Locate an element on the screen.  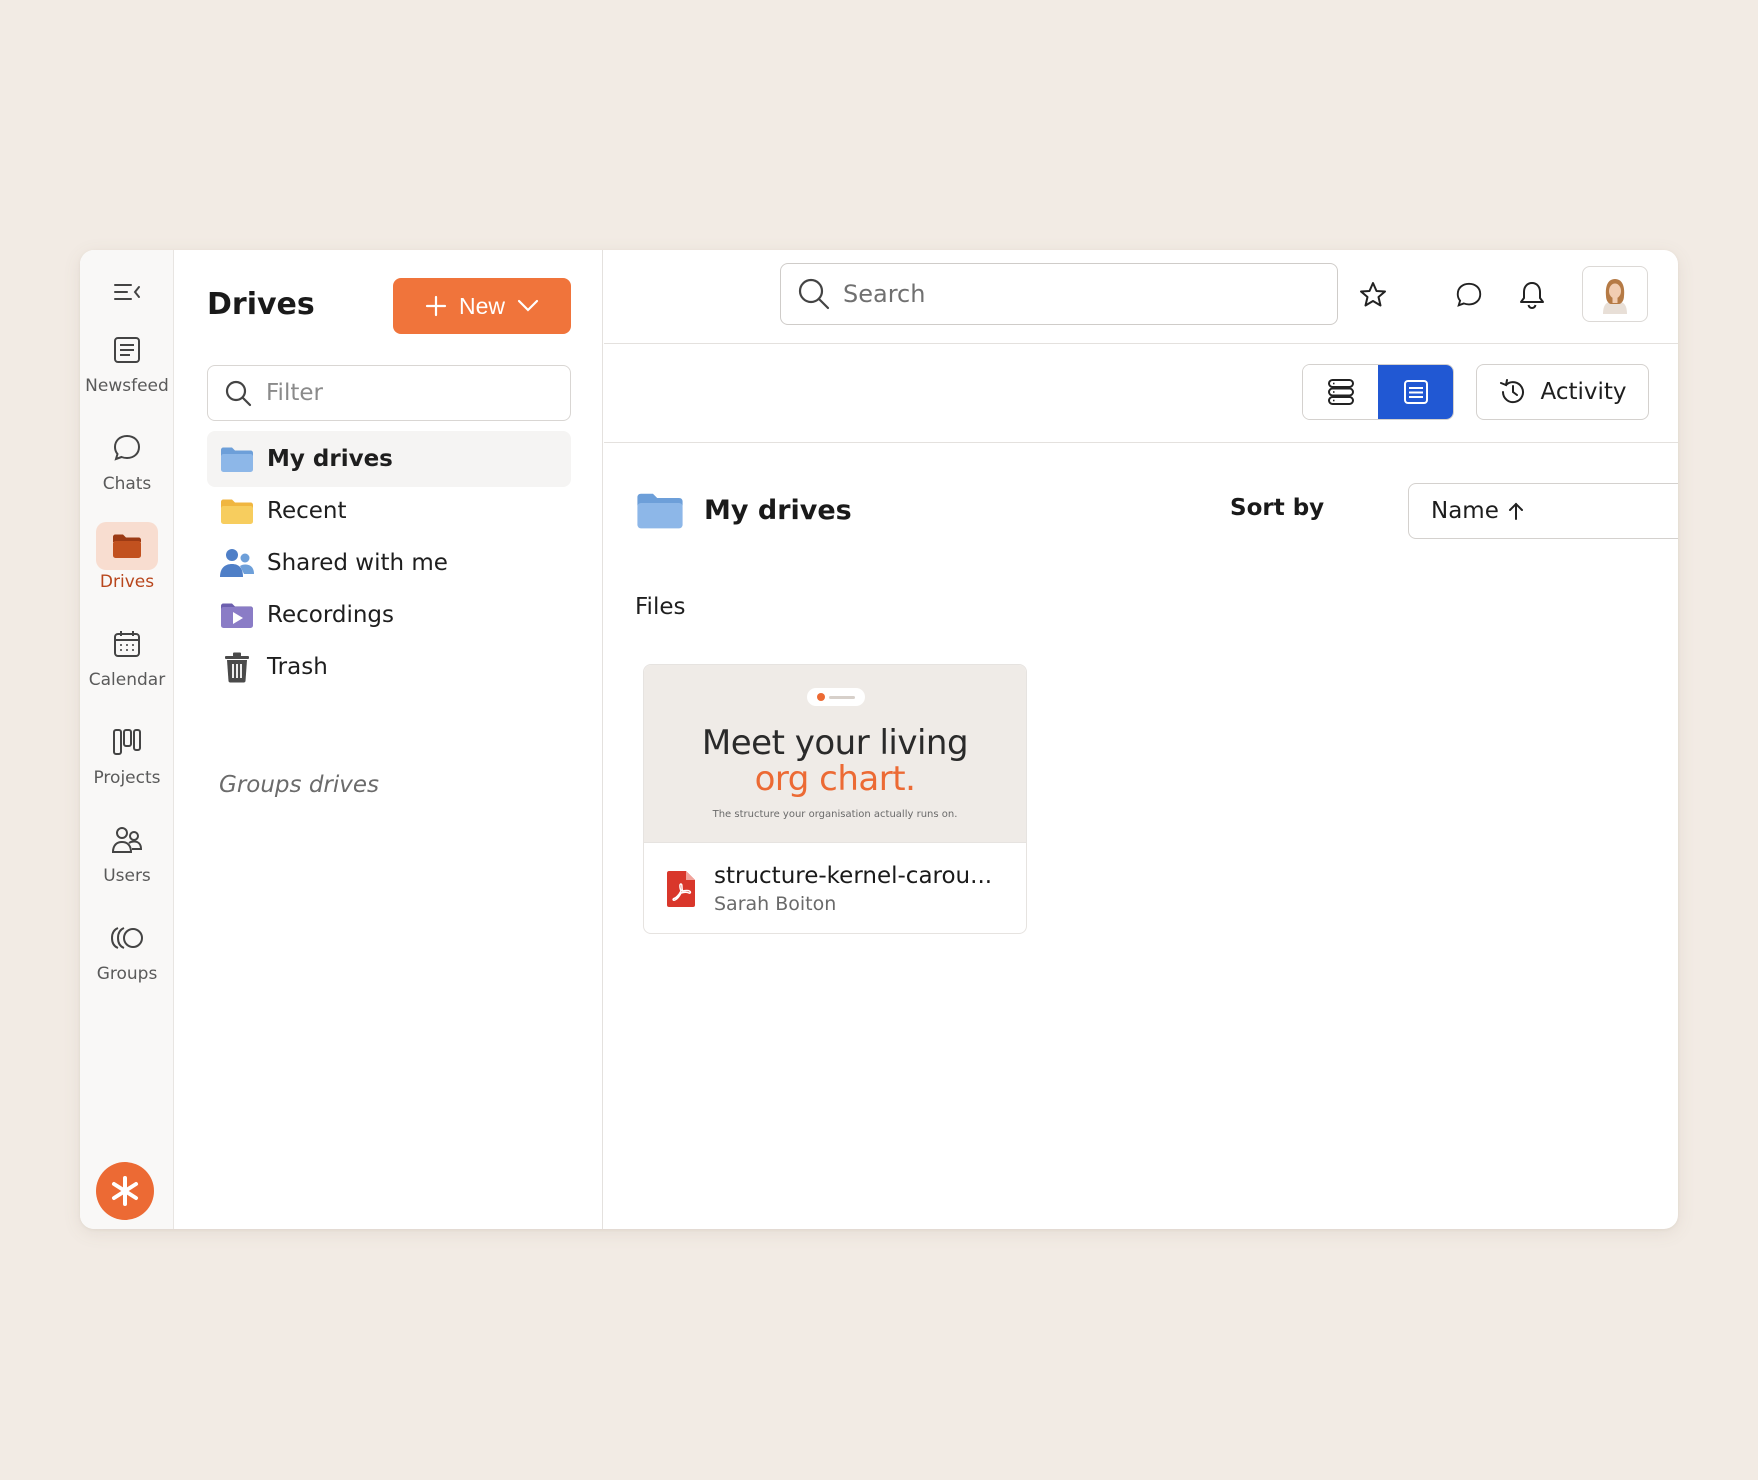
list-view-icon is located at coordinates (1340, 392).